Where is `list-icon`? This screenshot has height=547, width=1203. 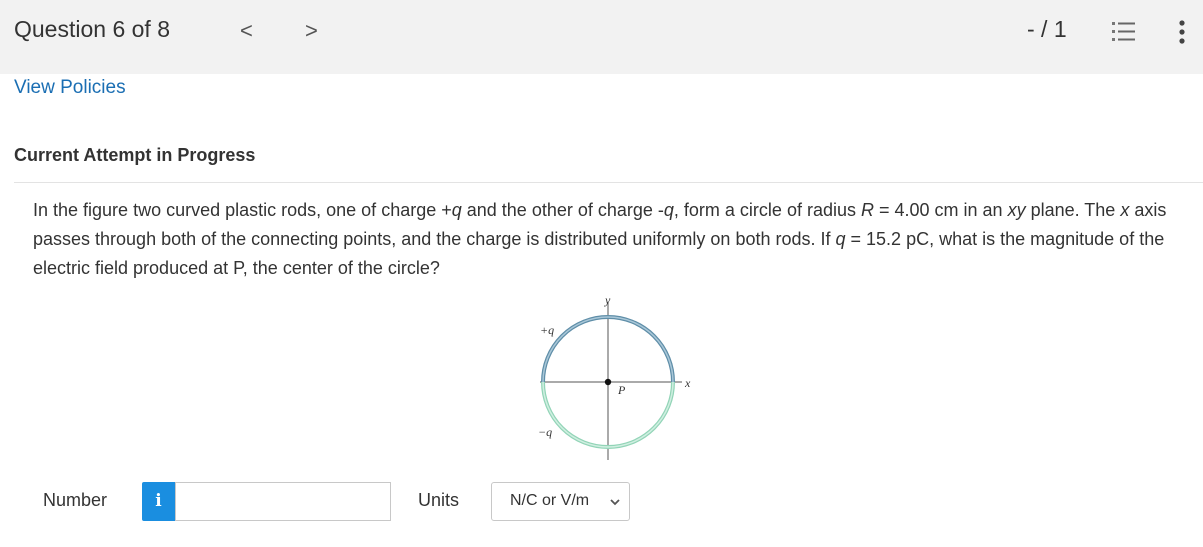 list-icon is located at coordinates (1124, 32).